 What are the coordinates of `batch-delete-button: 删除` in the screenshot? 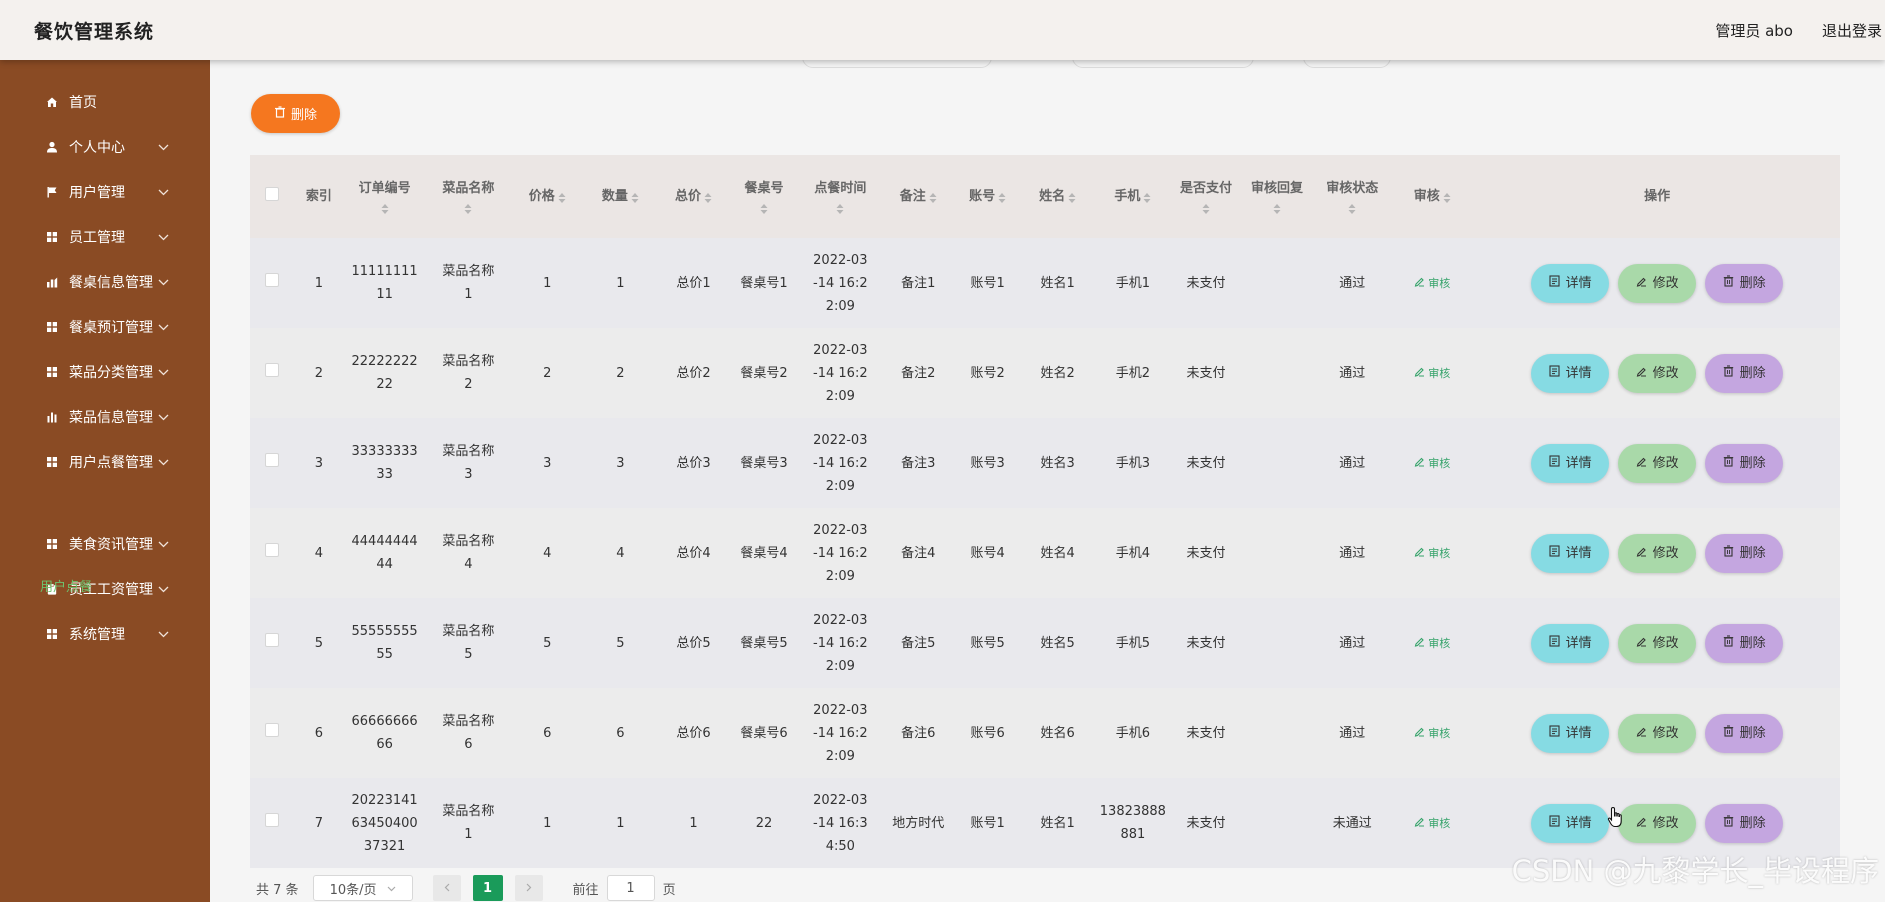 It's located at (295, 113).